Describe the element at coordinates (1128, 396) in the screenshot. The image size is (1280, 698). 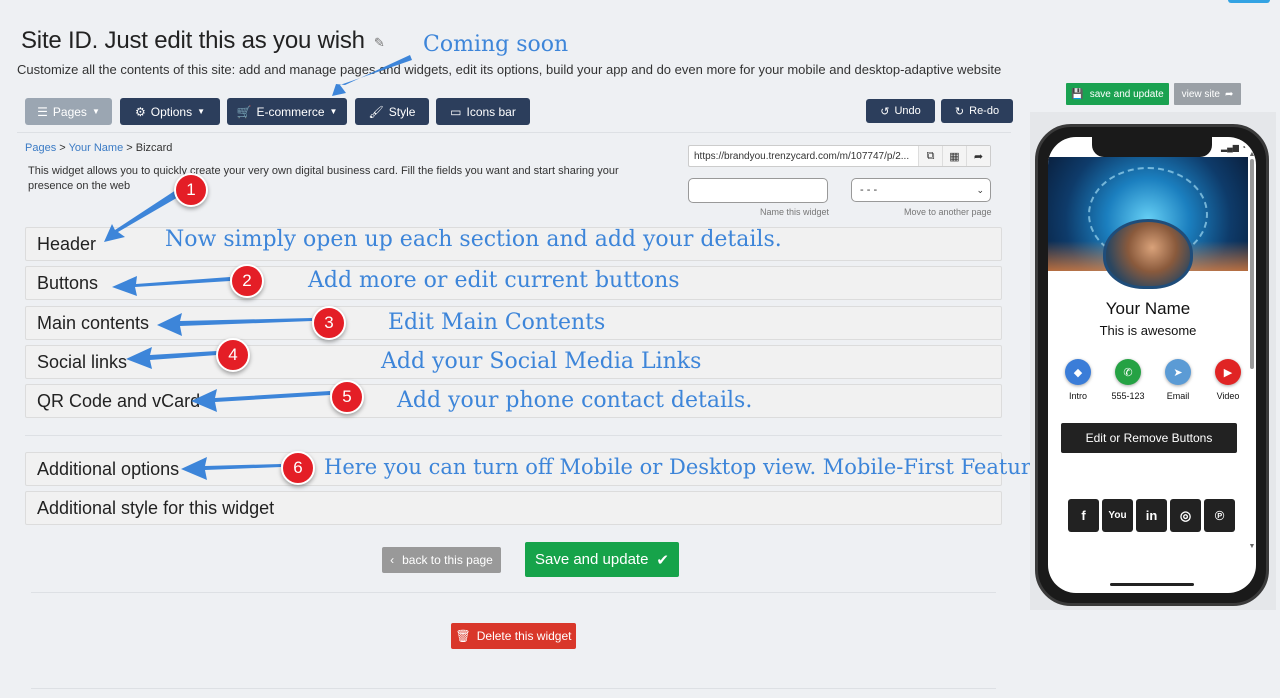
I see `card-button-label: 555-123` at that location.